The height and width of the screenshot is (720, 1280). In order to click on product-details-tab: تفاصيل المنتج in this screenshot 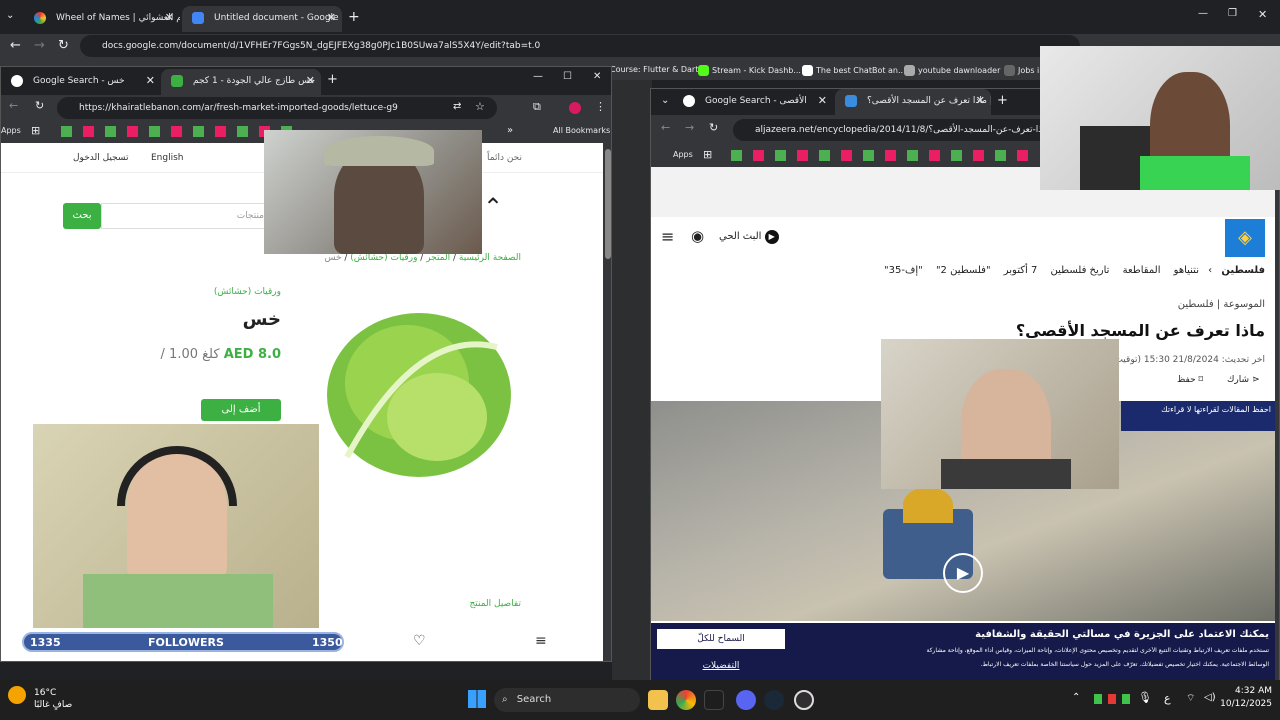, I will do `click(471, 604)`.